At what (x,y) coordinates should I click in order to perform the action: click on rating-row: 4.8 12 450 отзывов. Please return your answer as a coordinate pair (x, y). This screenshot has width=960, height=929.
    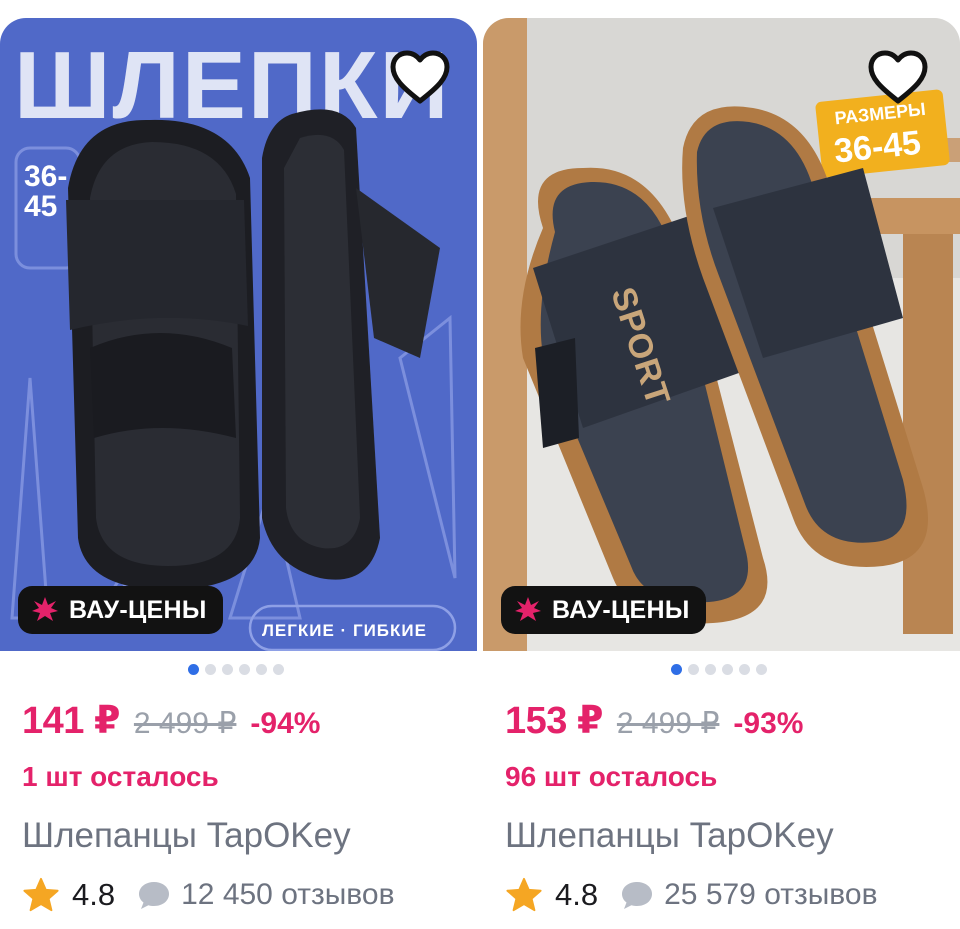
    Looking at the image, I should click on (208, 895).